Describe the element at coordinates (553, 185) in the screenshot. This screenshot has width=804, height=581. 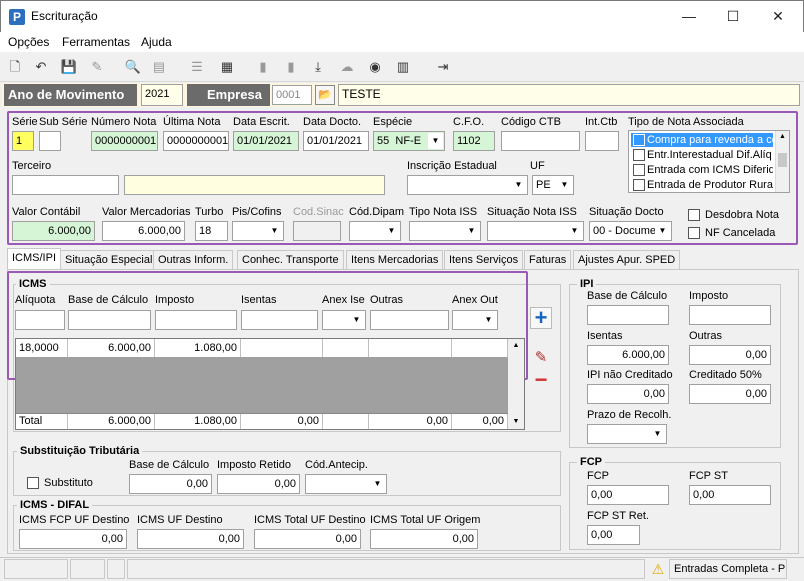
I see `uf-select: PE ▼` at that location.